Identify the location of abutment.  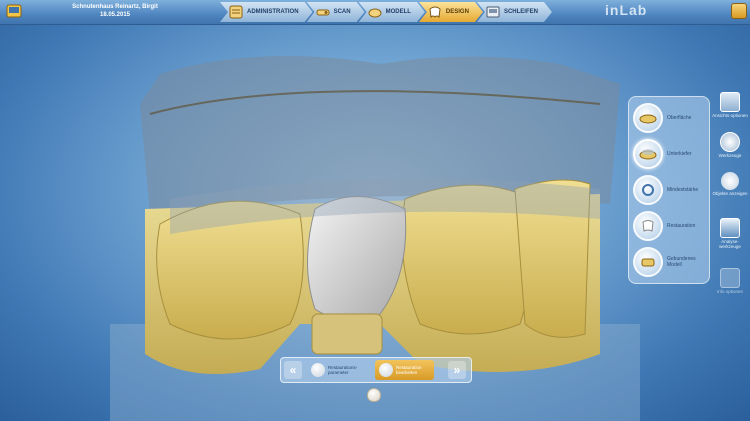
(347, 334).